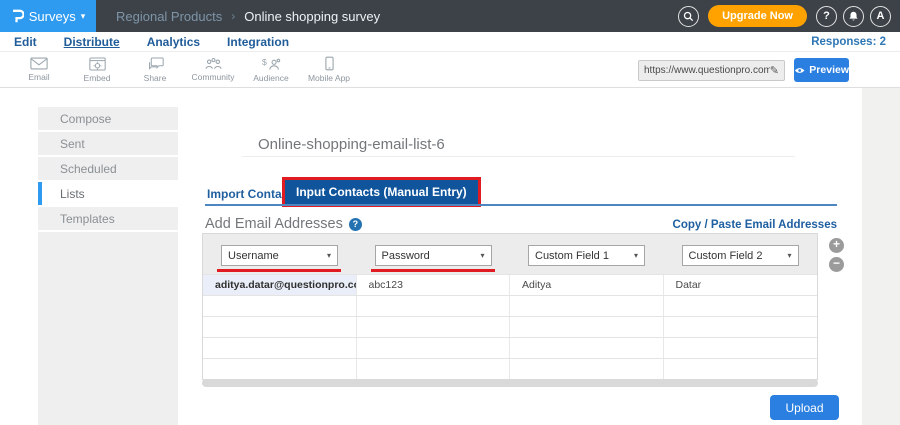 This screenshot has height=425, width=900. Describe the element at coordinates (880, 16) in the screenshot. I see `account-avatar: A` at that location.